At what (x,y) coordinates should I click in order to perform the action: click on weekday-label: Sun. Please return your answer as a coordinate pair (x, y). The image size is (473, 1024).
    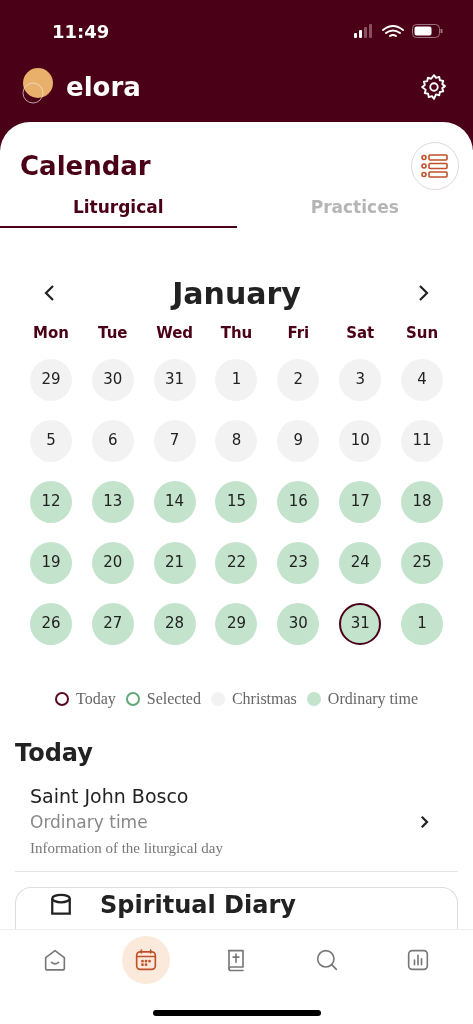
    Looking at the image, I should click on (422, 333).